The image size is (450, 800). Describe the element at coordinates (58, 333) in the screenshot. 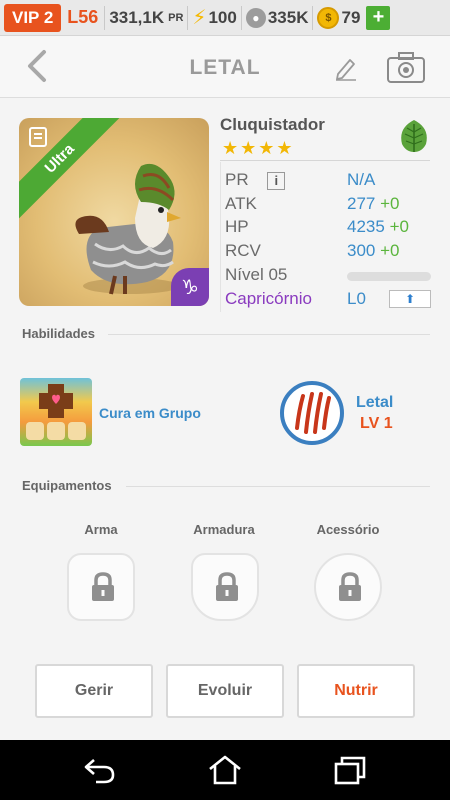

I see `skills-heading: Habilidades` at that location.